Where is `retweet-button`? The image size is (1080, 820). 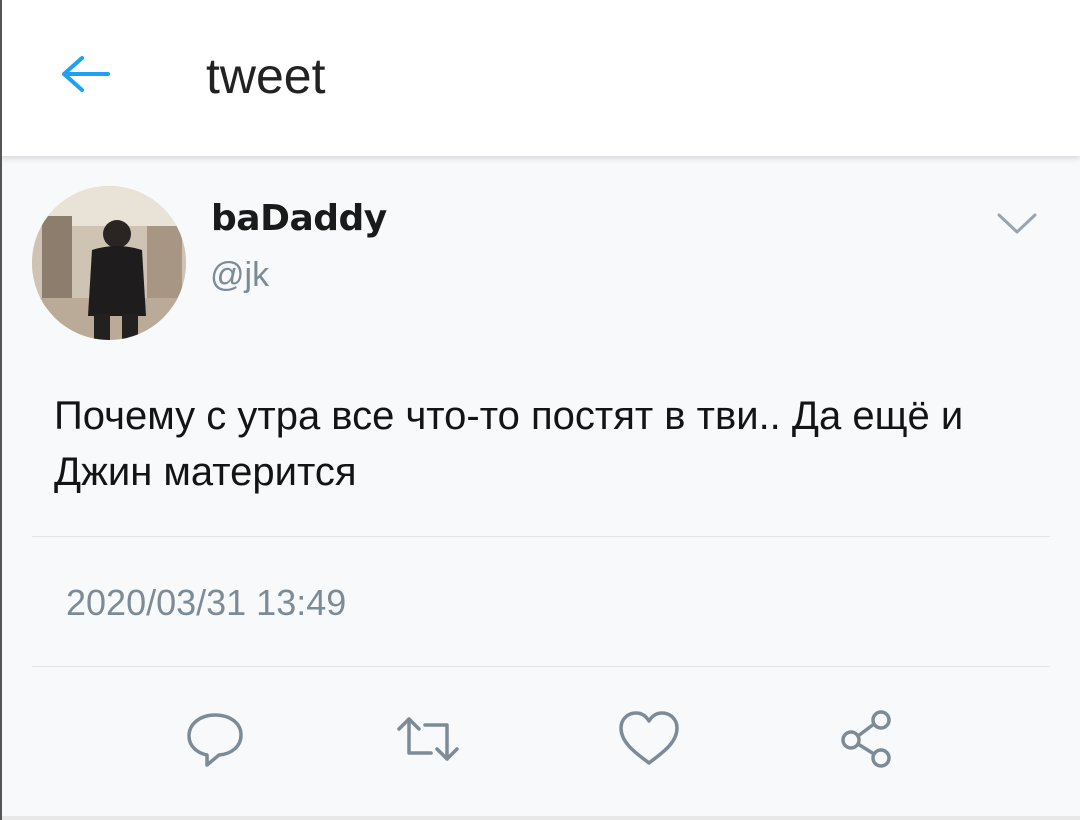 retweet-button is located at coordinates (428, 739).